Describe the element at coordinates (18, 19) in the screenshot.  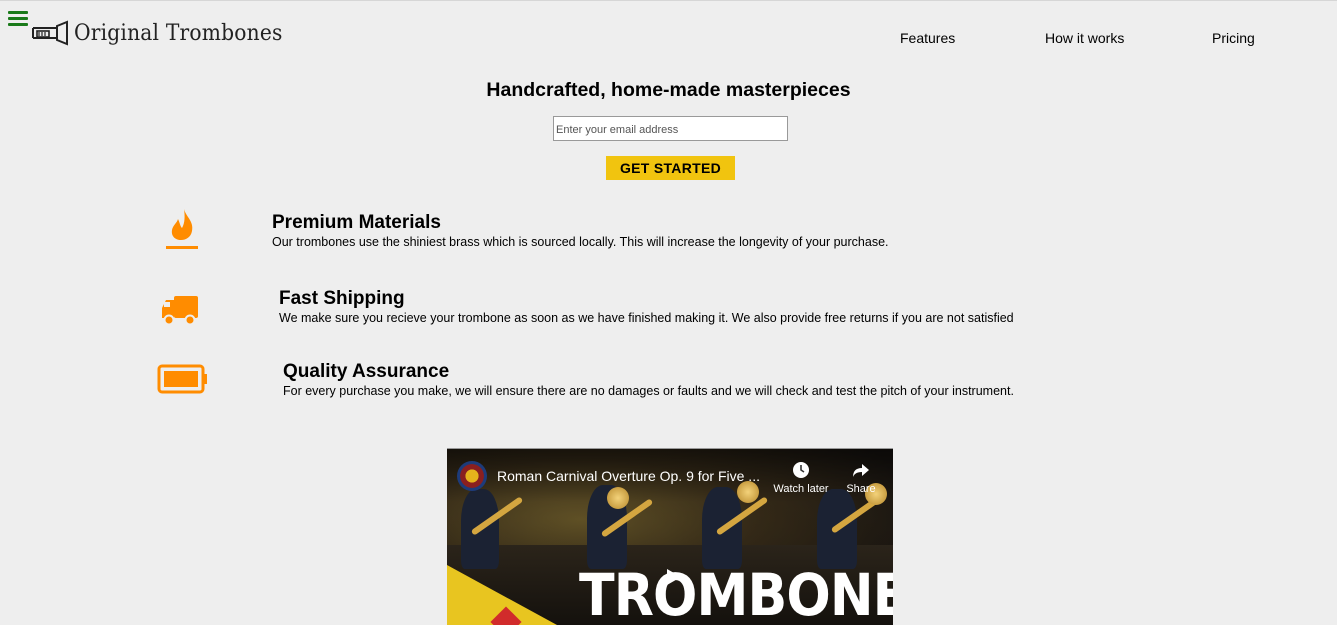
I see `hamburger-menu-icon` at that location.